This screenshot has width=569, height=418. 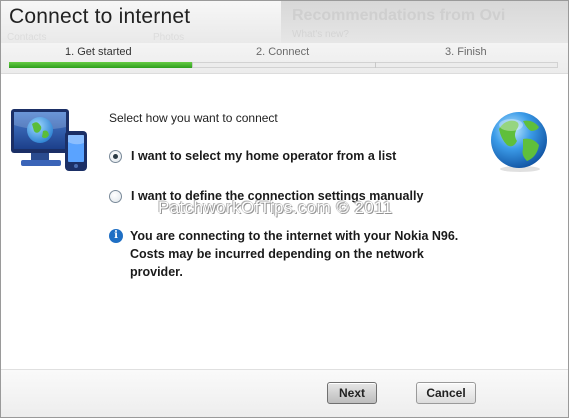 I want to click on background-subtext-contacts: Contacts, so click(x=27, y=37).